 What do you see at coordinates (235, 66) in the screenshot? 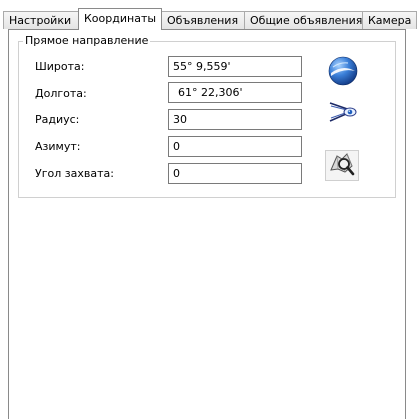
I see `latitude-field: 55° 9,559'` at bounding box center [235, 66].